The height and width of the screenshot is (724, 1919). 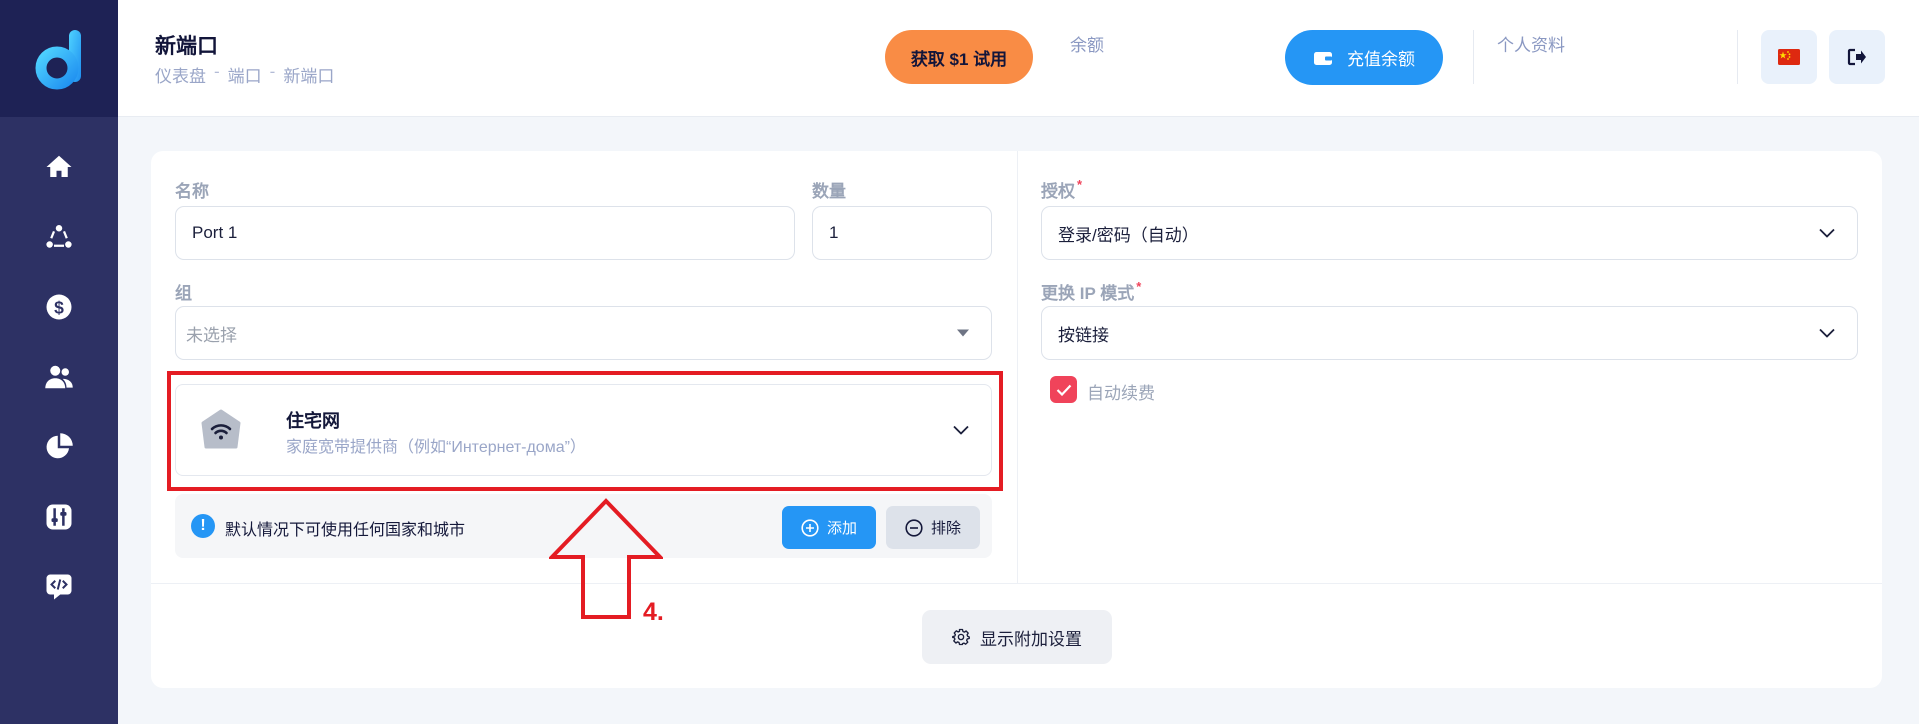 What do you see at coordinates (1088, 293) in the screenshot?
I see `rotation-mode-label-text: 更换 IP 模式` at bounding box center [1088, 293].